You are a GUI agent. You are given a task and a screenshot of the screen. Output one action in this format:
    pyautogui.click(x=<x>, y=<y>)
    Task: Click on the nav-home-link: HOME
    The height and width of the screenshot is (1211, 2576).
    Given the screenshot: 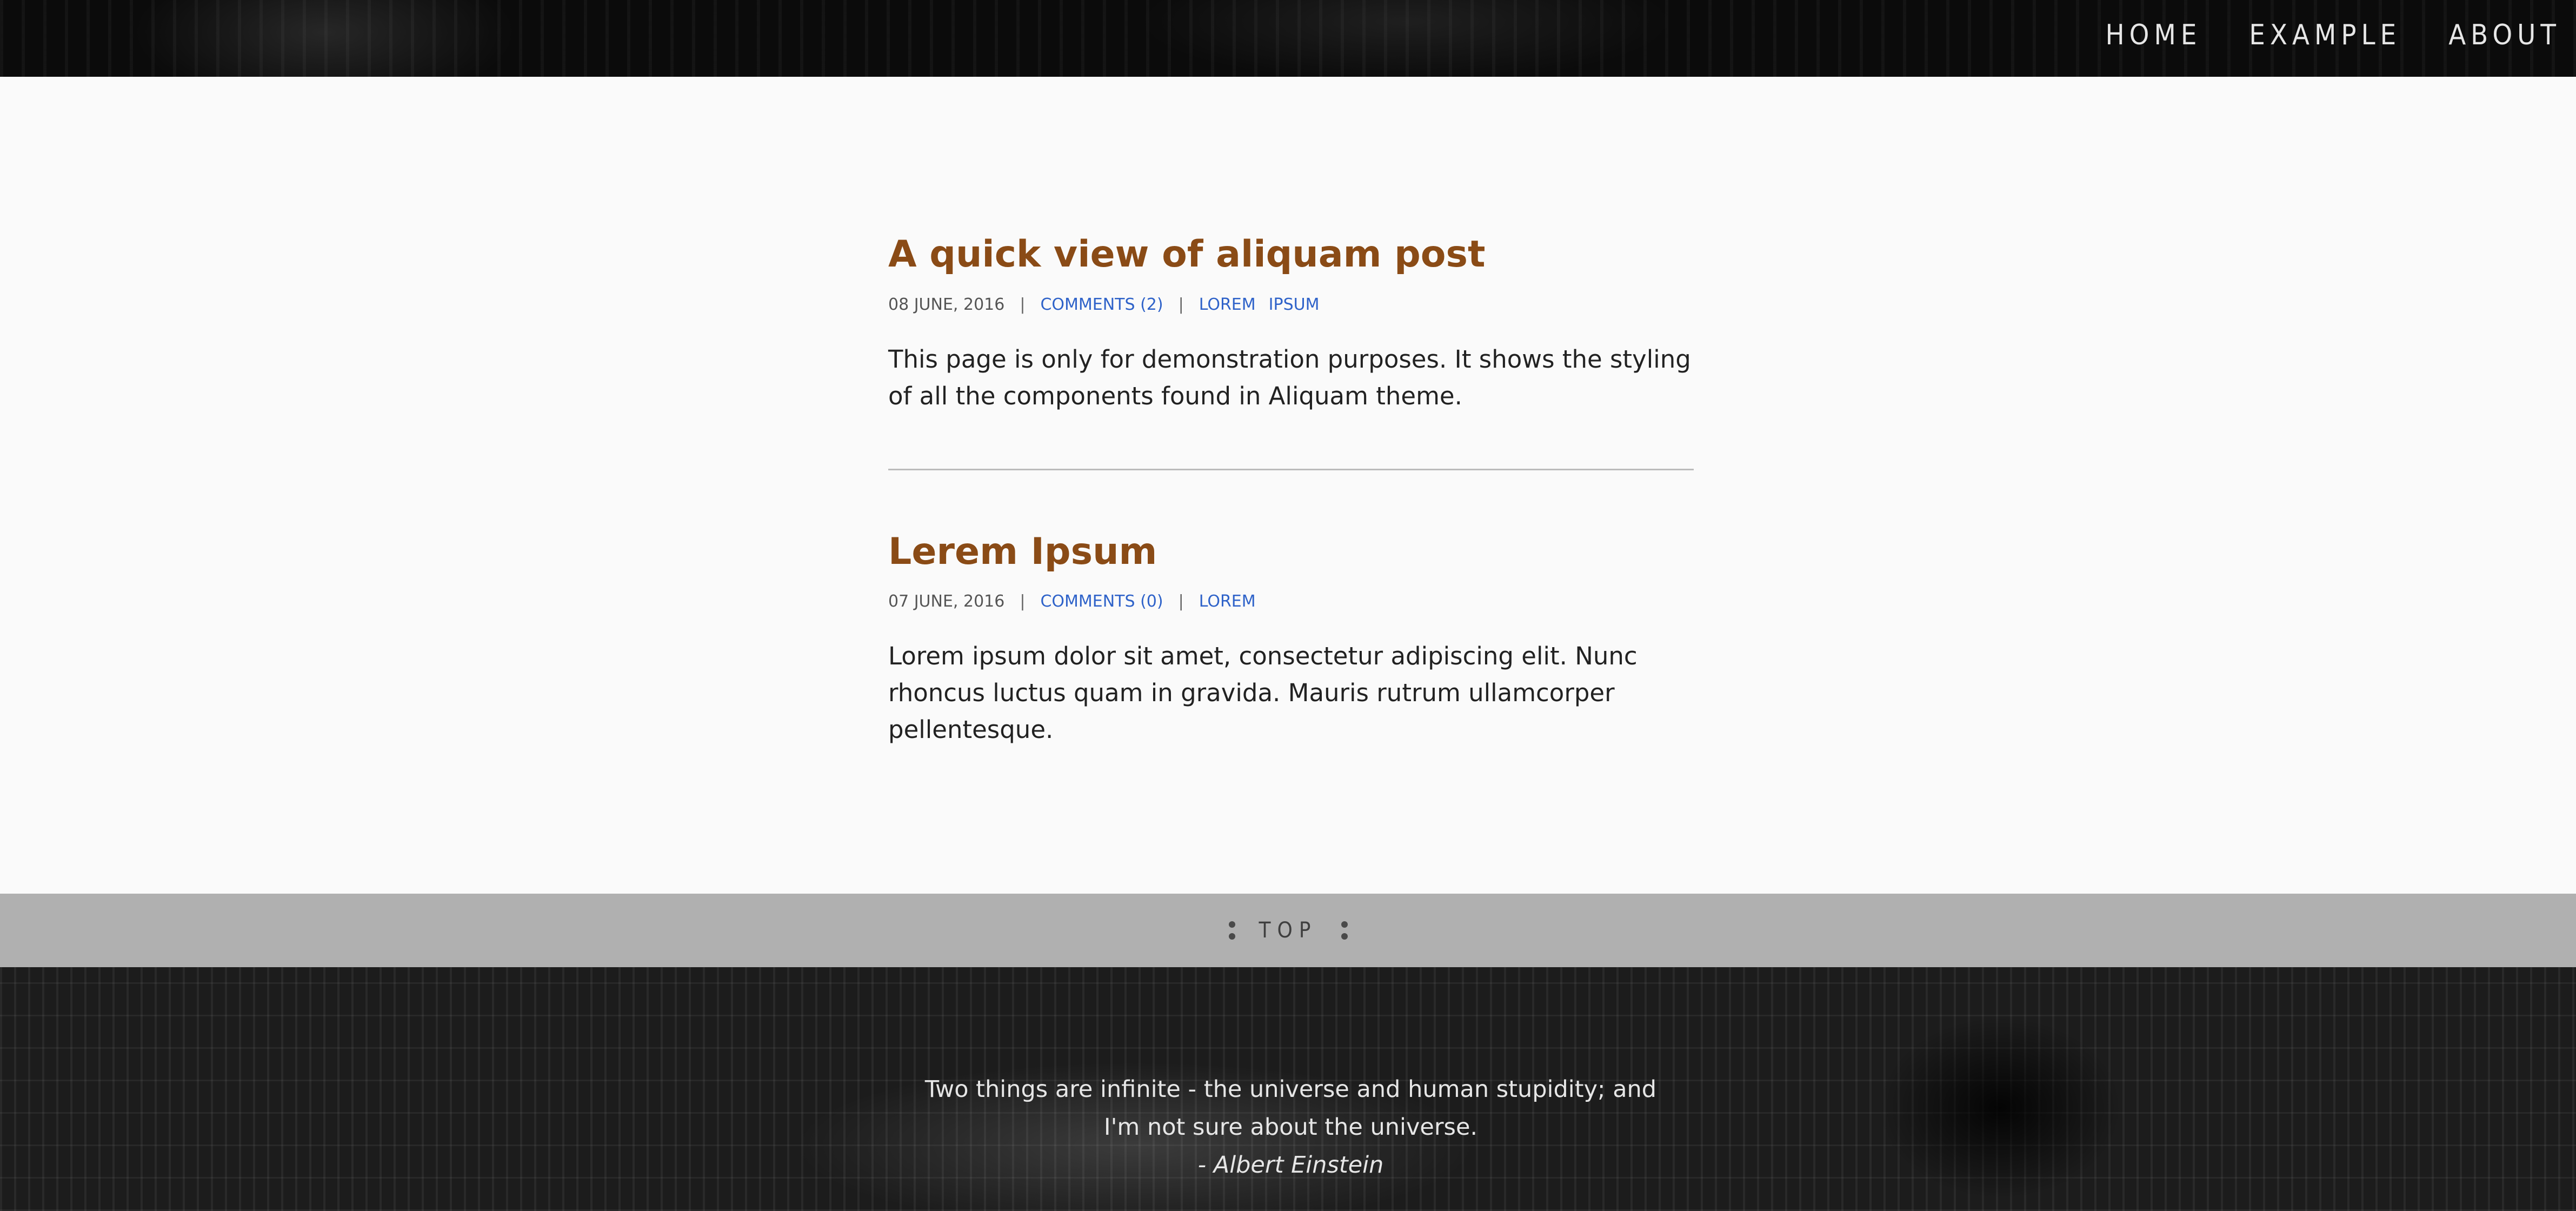 What is the action you would take?
    pyautogui.click(x=2153, y=35)
    